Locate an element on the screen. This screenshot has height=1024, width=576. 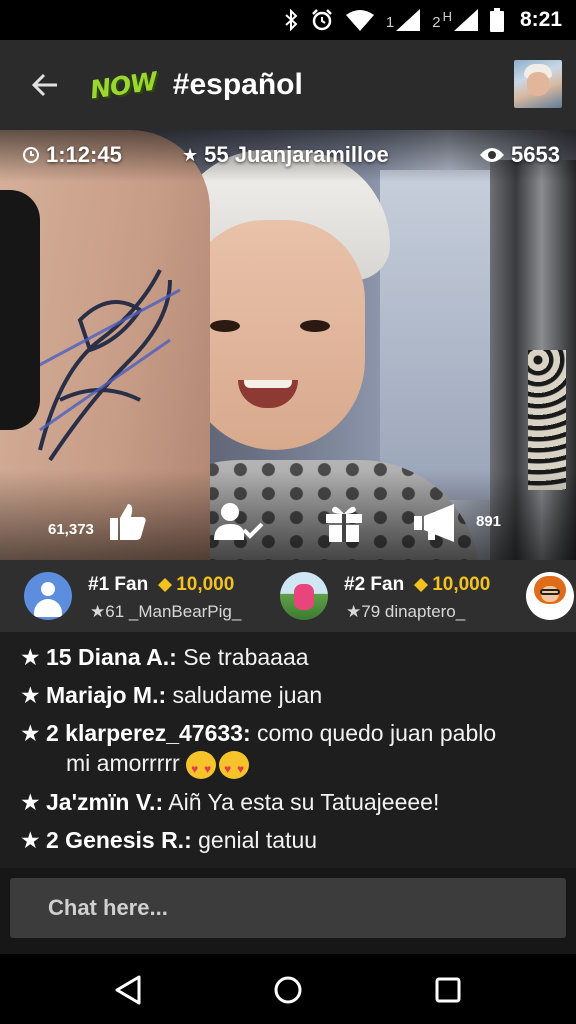
app-bar: NOW #español is located at coordinates (288, 85).